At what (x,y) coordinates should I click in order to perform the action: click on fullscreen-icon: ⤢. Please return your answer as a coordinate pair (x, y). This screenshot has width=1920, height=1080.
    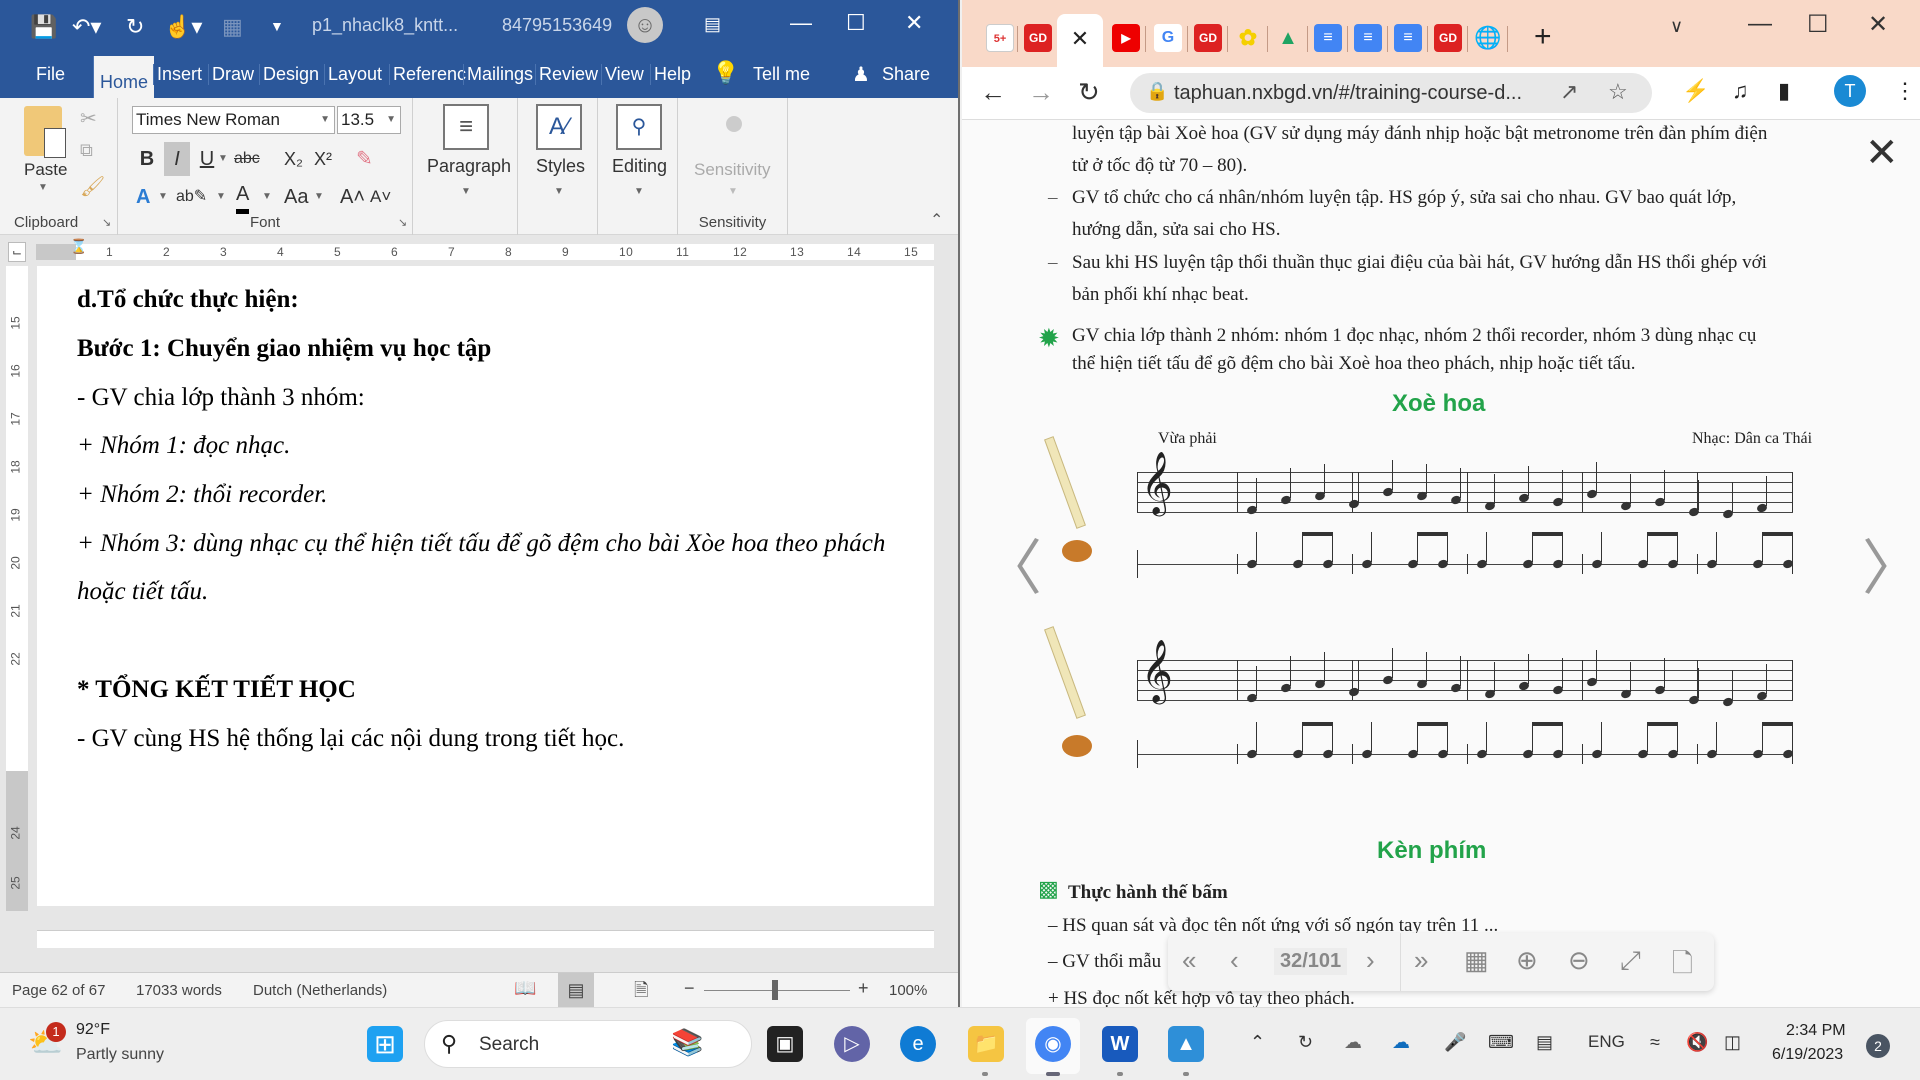
    Looking at the image, I should click on (1630, 961).